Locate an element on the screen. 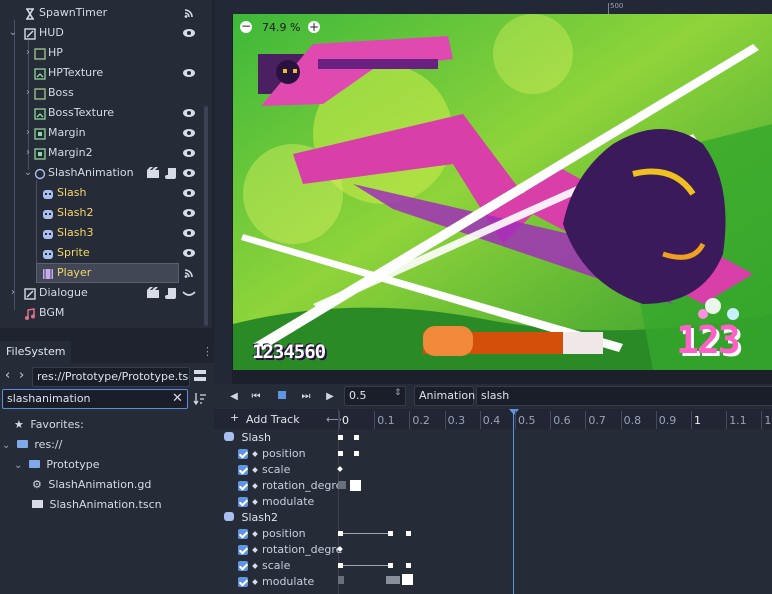 The width and height of the screenshot is (772, 594). tree-node-boss: › Boss is located at coordinates (103, 93).